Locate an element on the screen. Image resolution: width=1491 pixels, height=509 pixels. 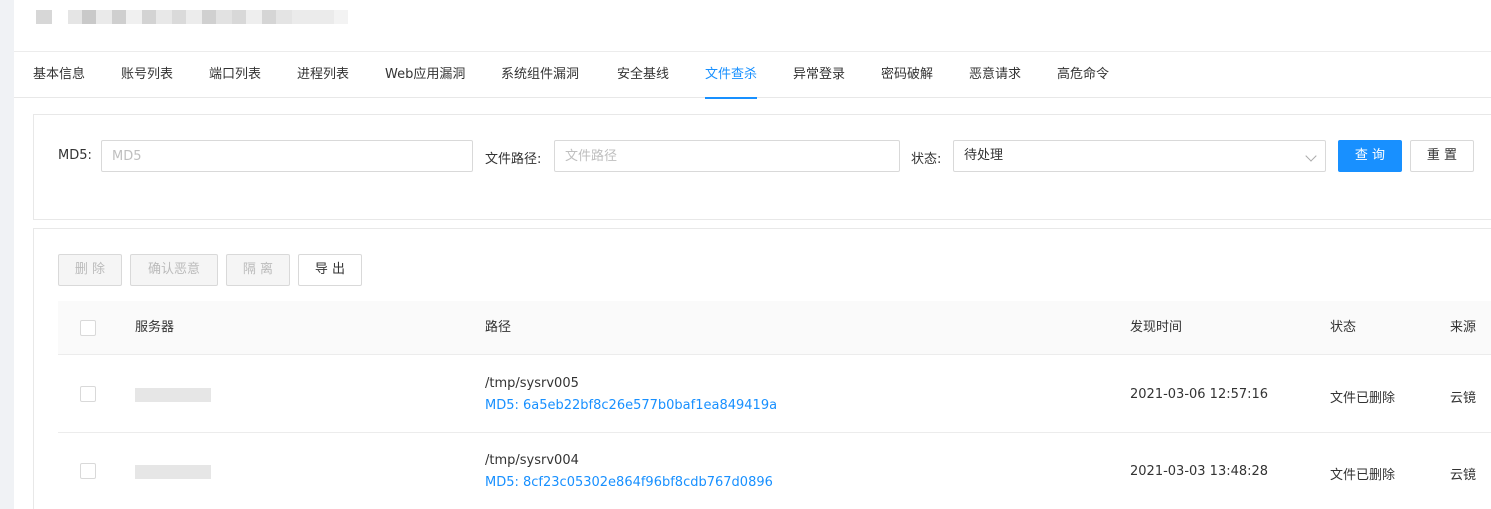
file-path: /tmp/sysrv005 is located at coordinates (532, 383).